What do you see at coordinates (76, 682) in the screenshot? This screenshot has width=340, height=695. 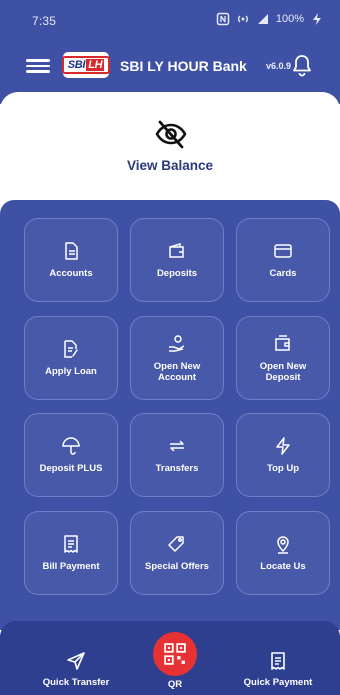 I see `nav-label: Quick Transfer` at bounding box center [76, 682].